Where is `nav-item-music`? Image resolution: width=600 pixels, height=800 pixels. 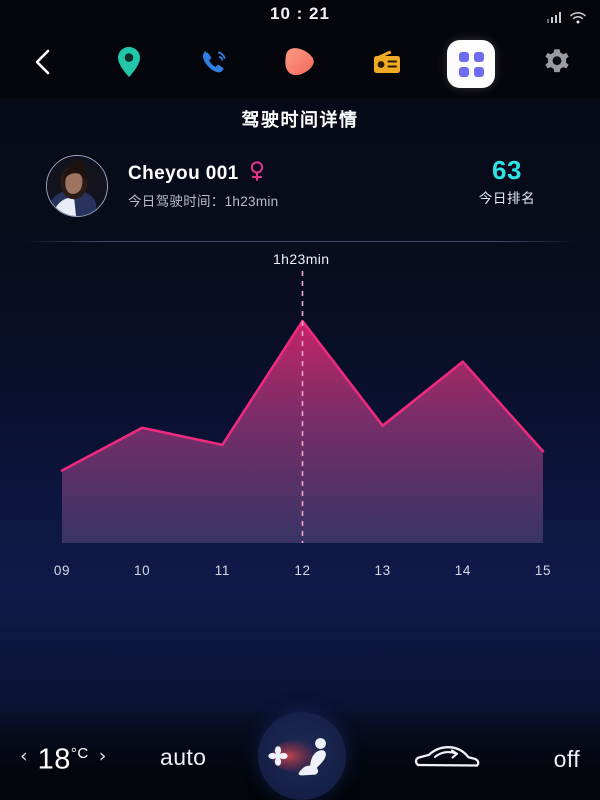
nav-item-music is located at coordinates (300, 64).